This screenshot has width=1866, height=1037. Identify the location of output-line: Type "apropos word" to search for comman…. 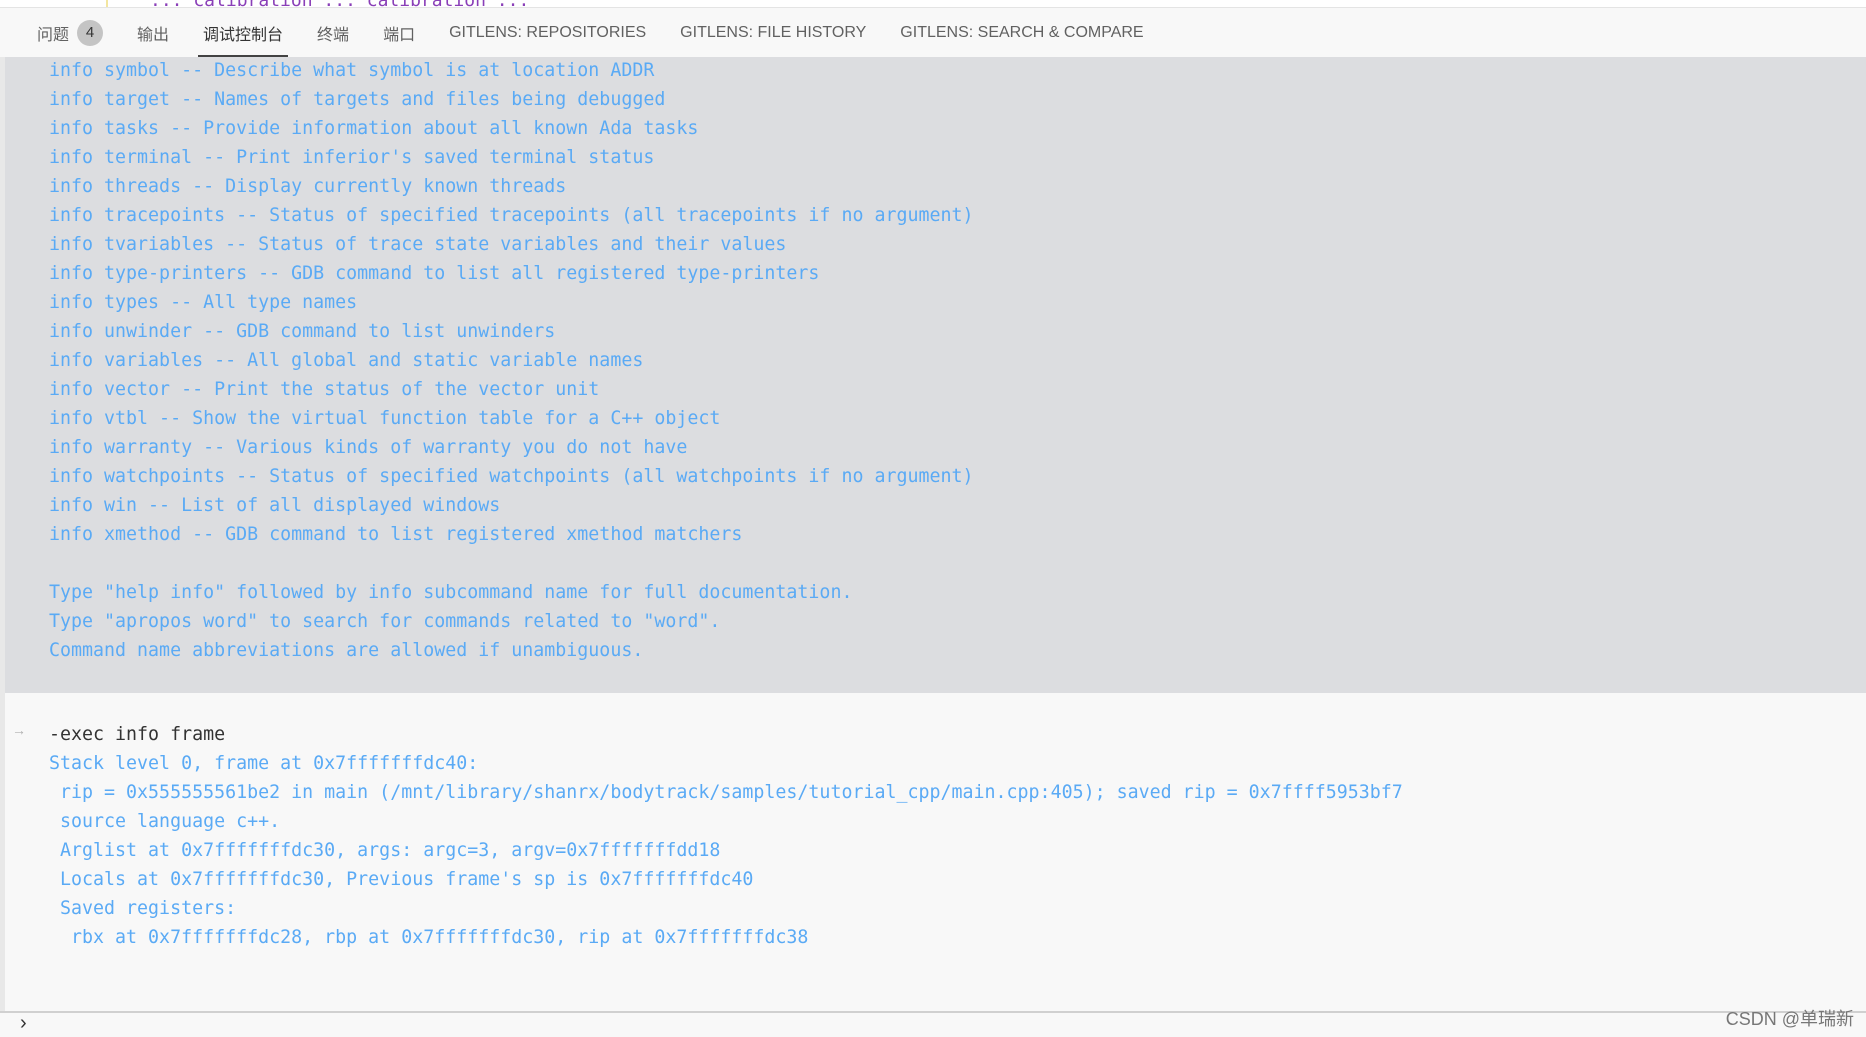
(385, 621).